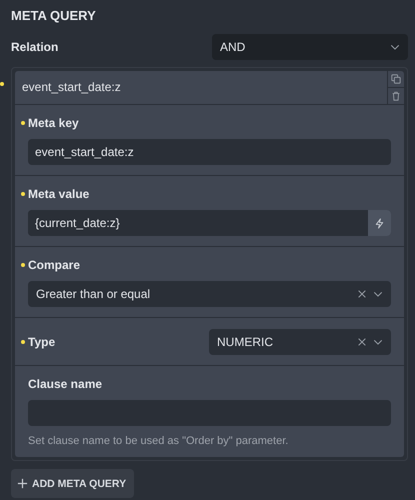  What do you see at coordinates (159, 441) in the screenshot?
I see `help-text: Set clause name to be used as "Order by" parameter.` at bounding box center [159, 441].